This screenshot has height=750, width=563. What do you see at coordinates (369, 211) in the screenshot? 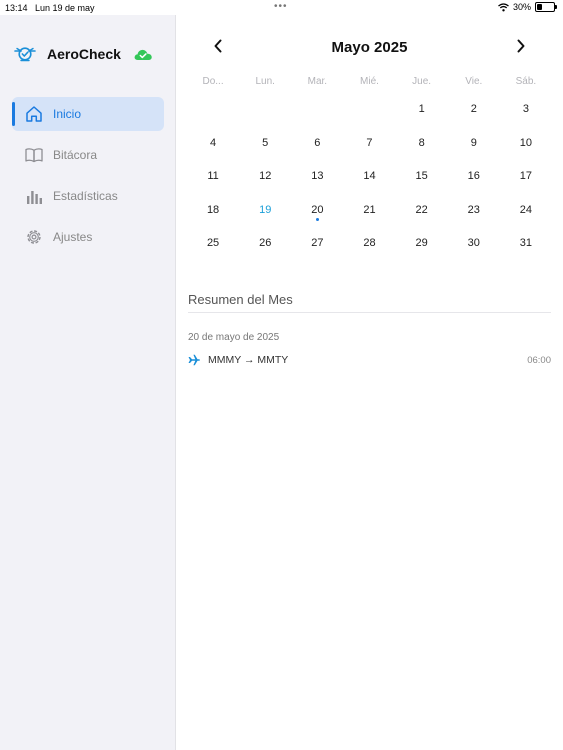
I see `calendar-day: 21` at bounding box center [369, 211].